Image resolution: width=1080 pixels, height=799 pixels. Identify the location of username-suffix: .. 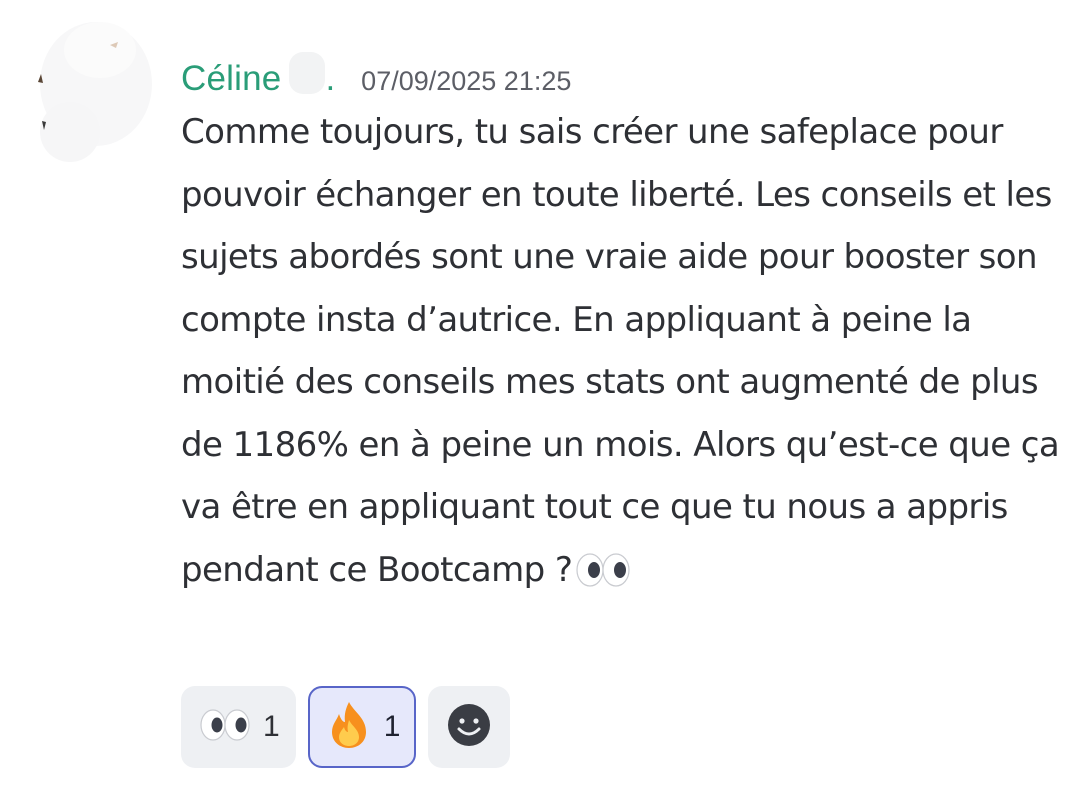
(330, 78).